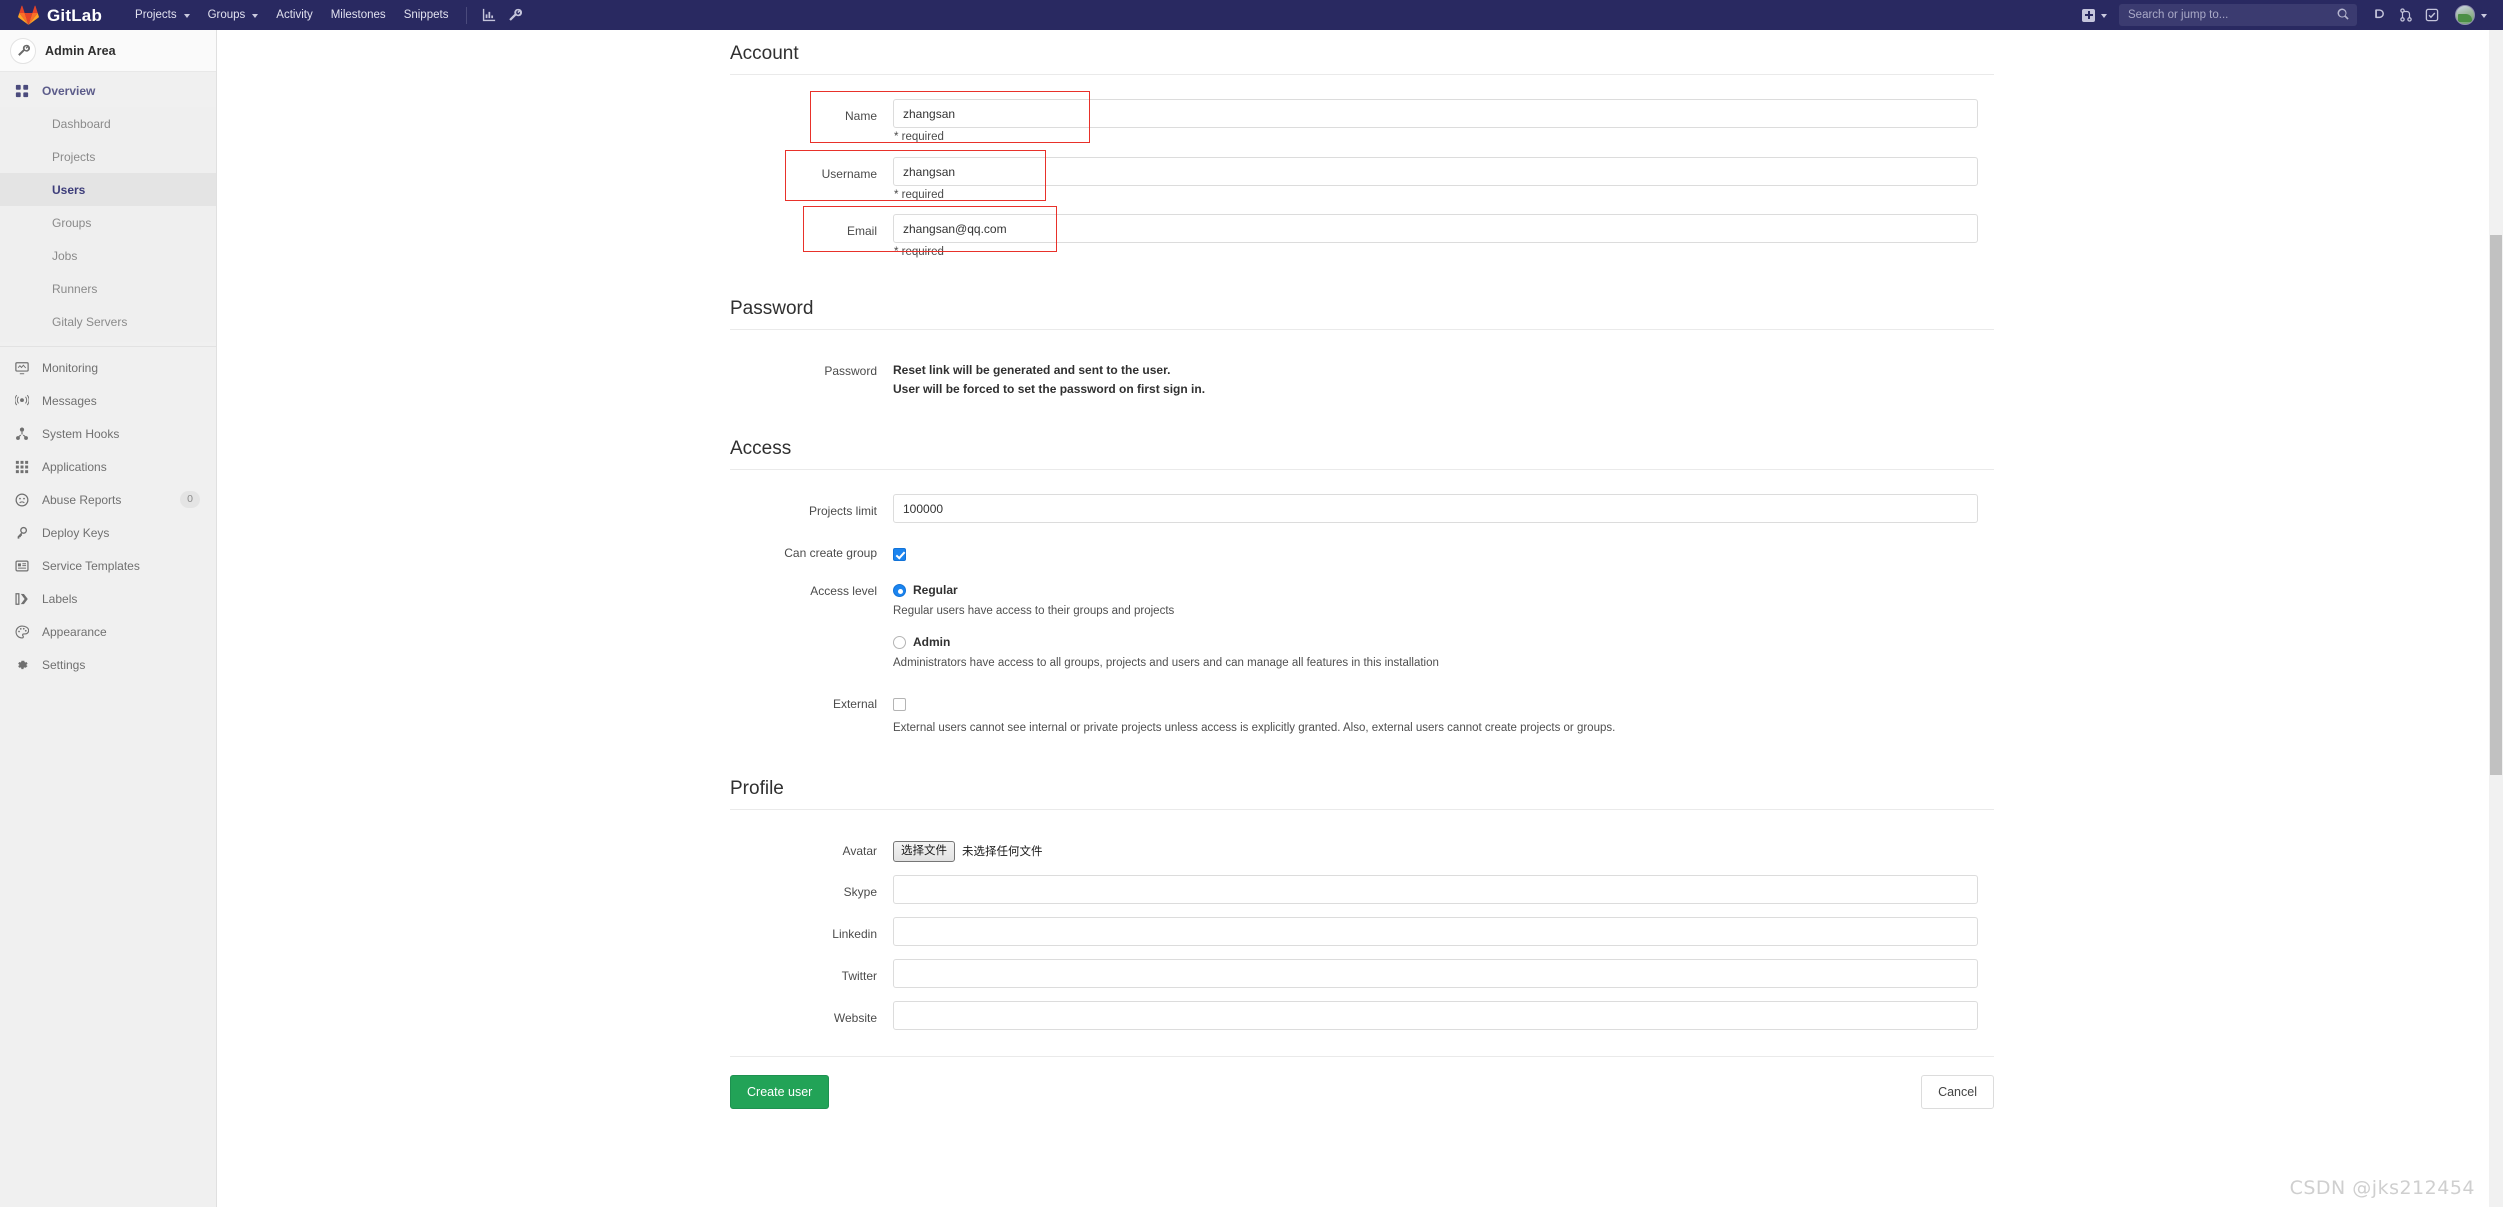 Image resolution: width=2503 pixels, height=1207 pixels. Describe the element at coordinates (899, 642) in the screenshot. I see `access-level-admin-radio` at that location.